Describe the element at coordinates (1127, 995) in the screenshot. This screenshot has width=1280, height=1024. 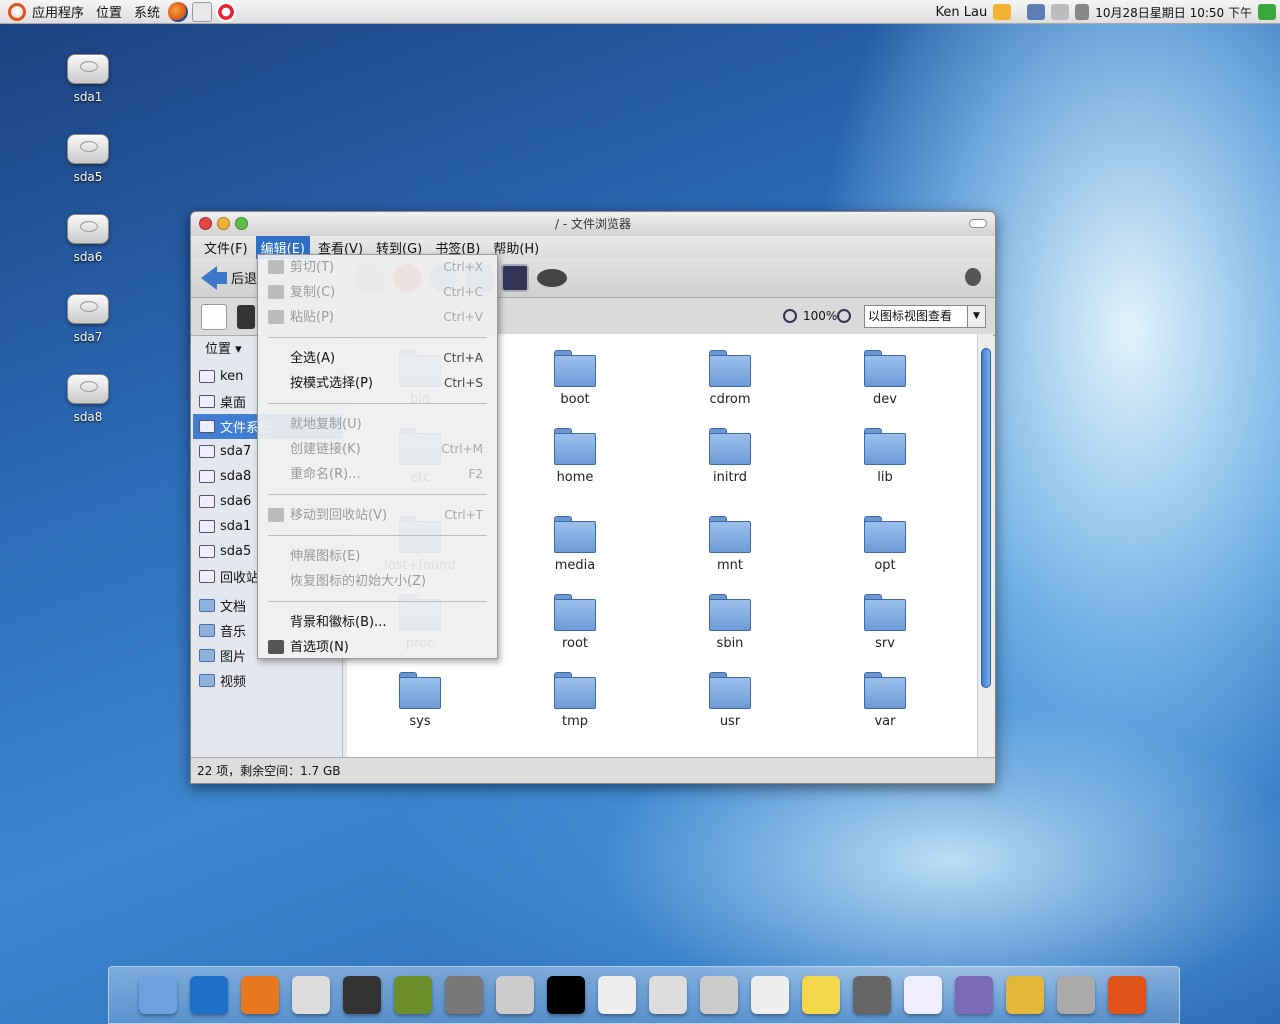
I see `ubuntu-icon` at that location.